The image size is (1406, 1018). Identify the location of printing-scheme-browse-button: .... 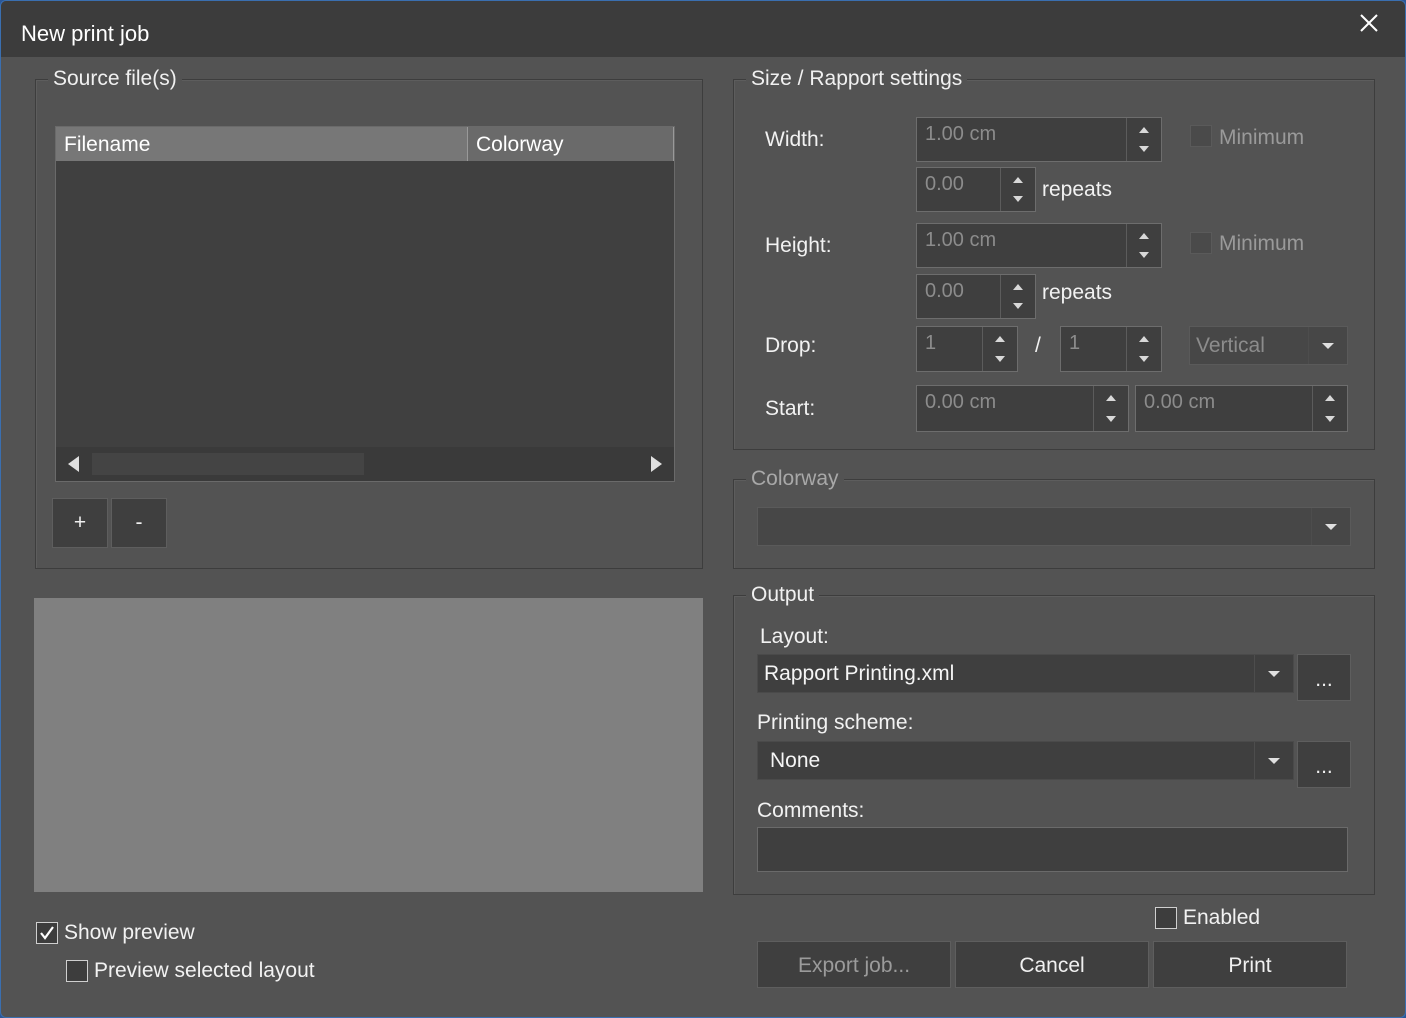
(1324, 764).